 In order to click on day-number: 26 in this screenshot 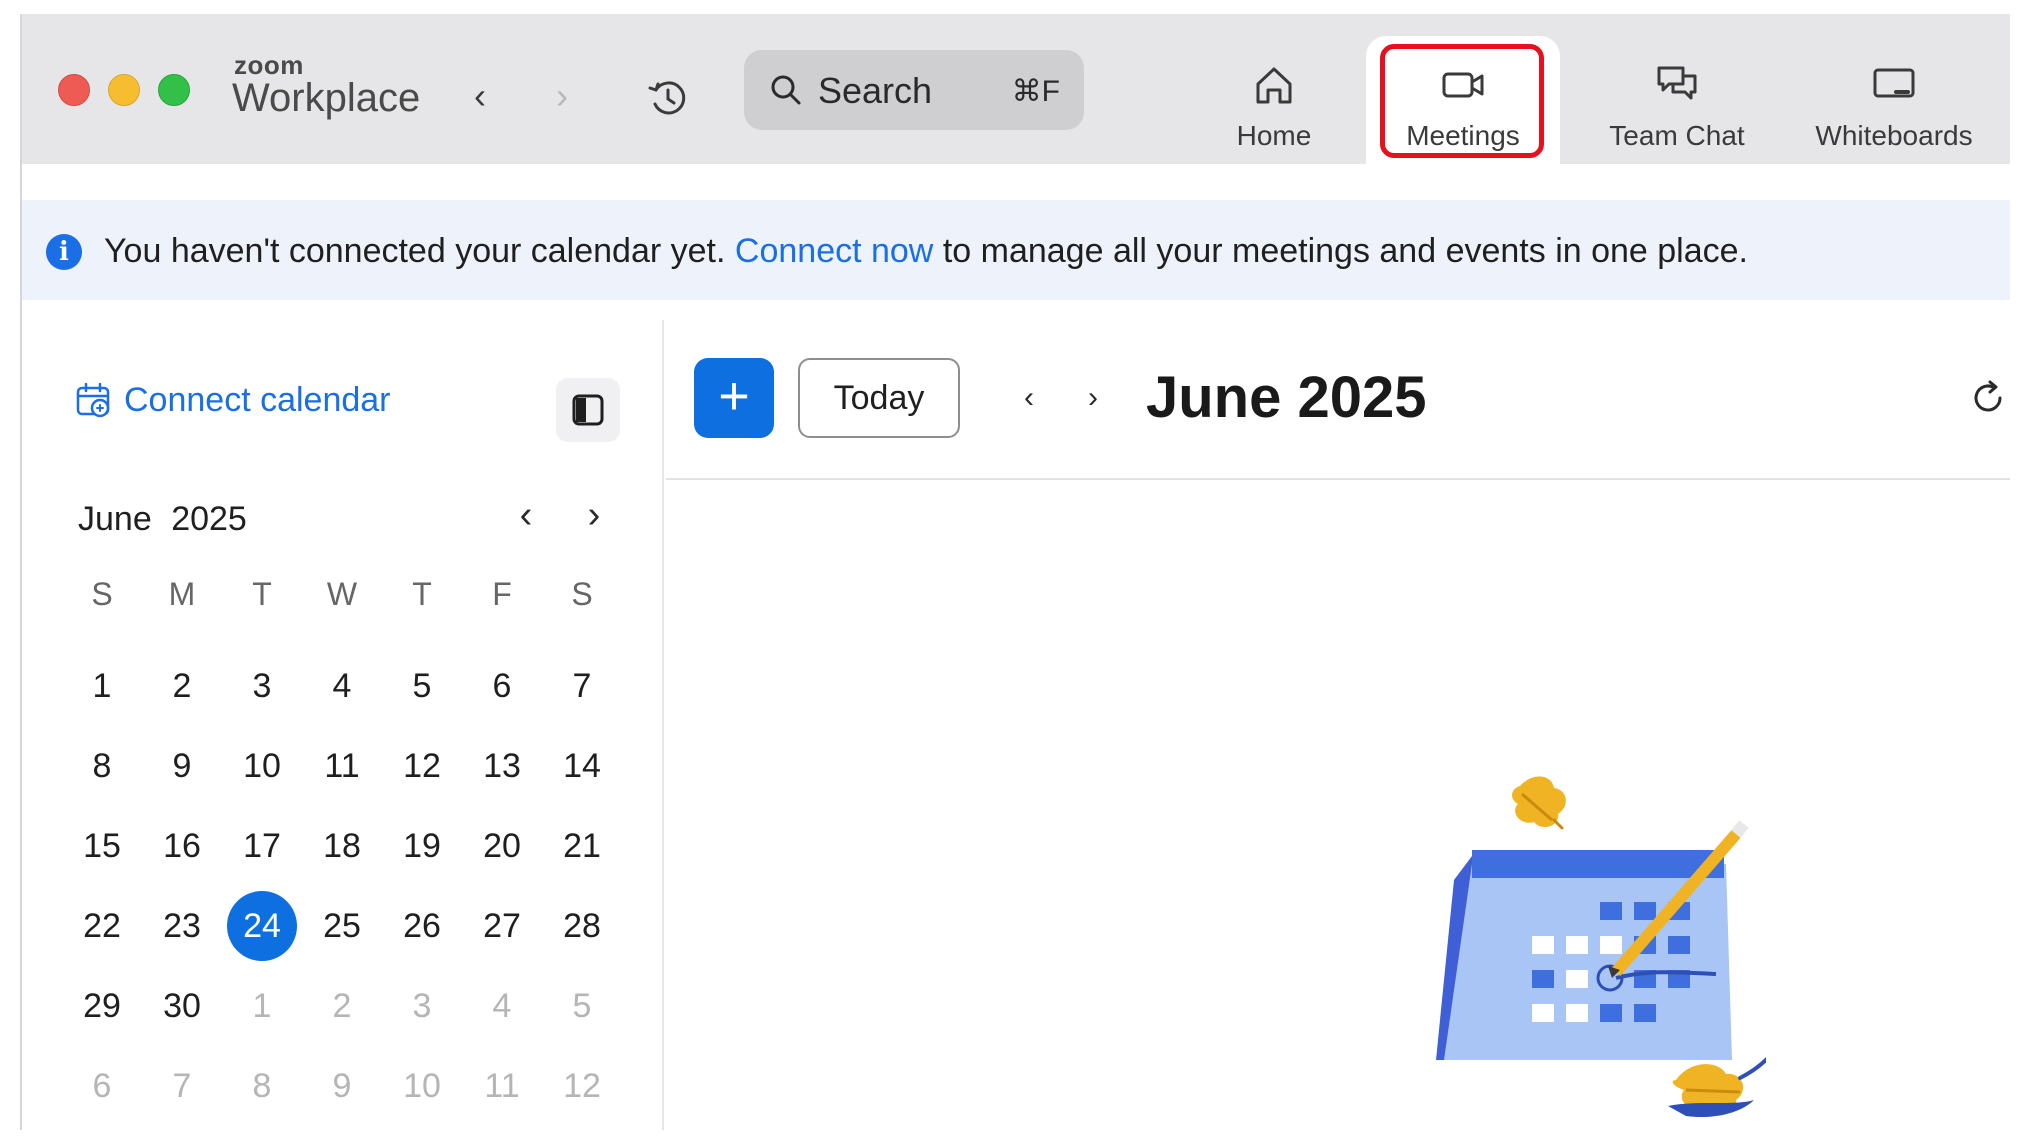, I will do `click(422, 925)`.